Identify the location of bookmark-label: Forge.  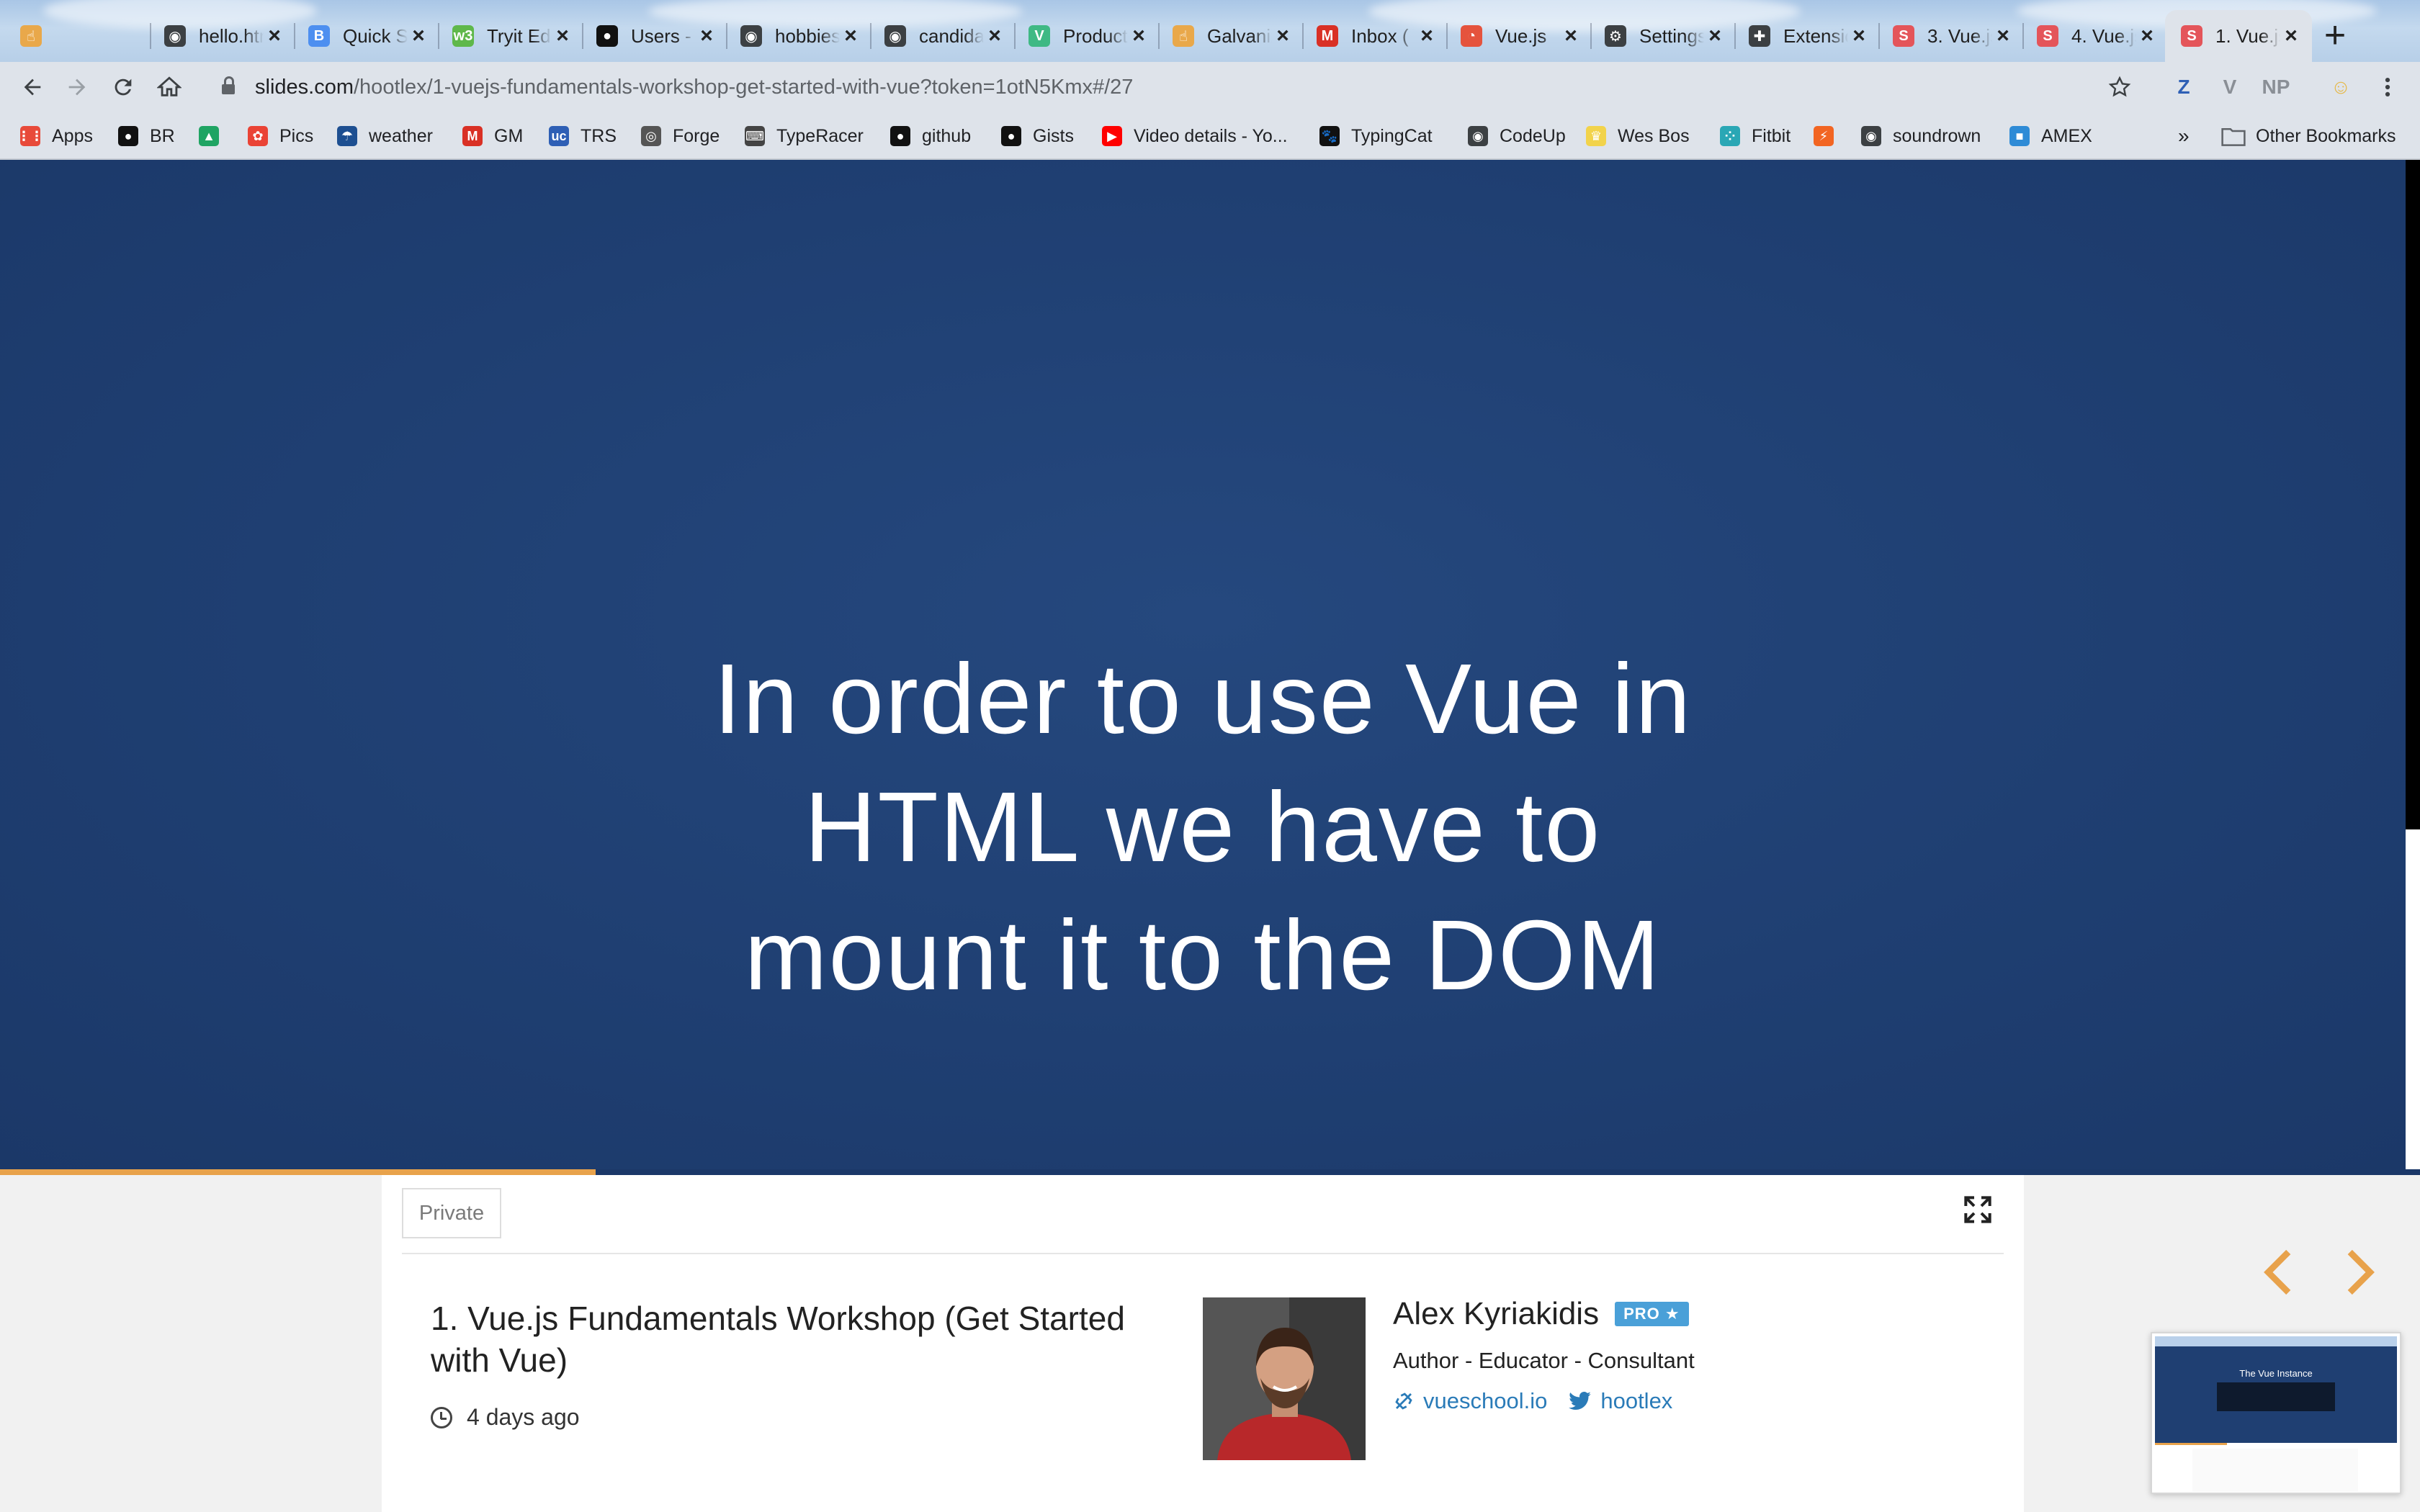
(696, 135).